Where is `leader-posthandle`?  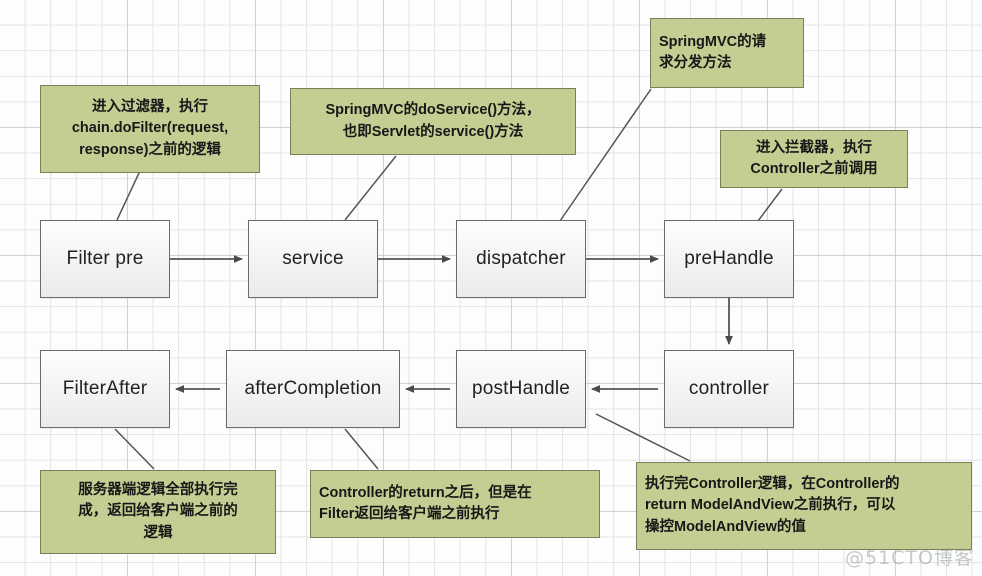
leader-posthandle is located at coordinates (361, 449).